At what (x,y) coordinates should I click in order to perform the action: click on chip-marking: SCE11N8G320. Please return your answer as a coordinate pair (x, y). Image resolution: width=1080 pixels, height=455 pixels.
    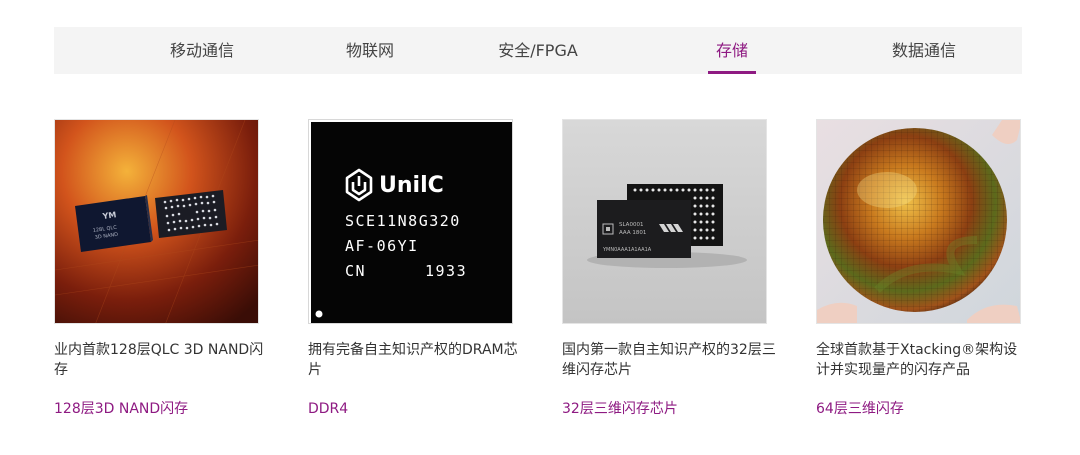
    Looking at the image, I should click on (403, 221).